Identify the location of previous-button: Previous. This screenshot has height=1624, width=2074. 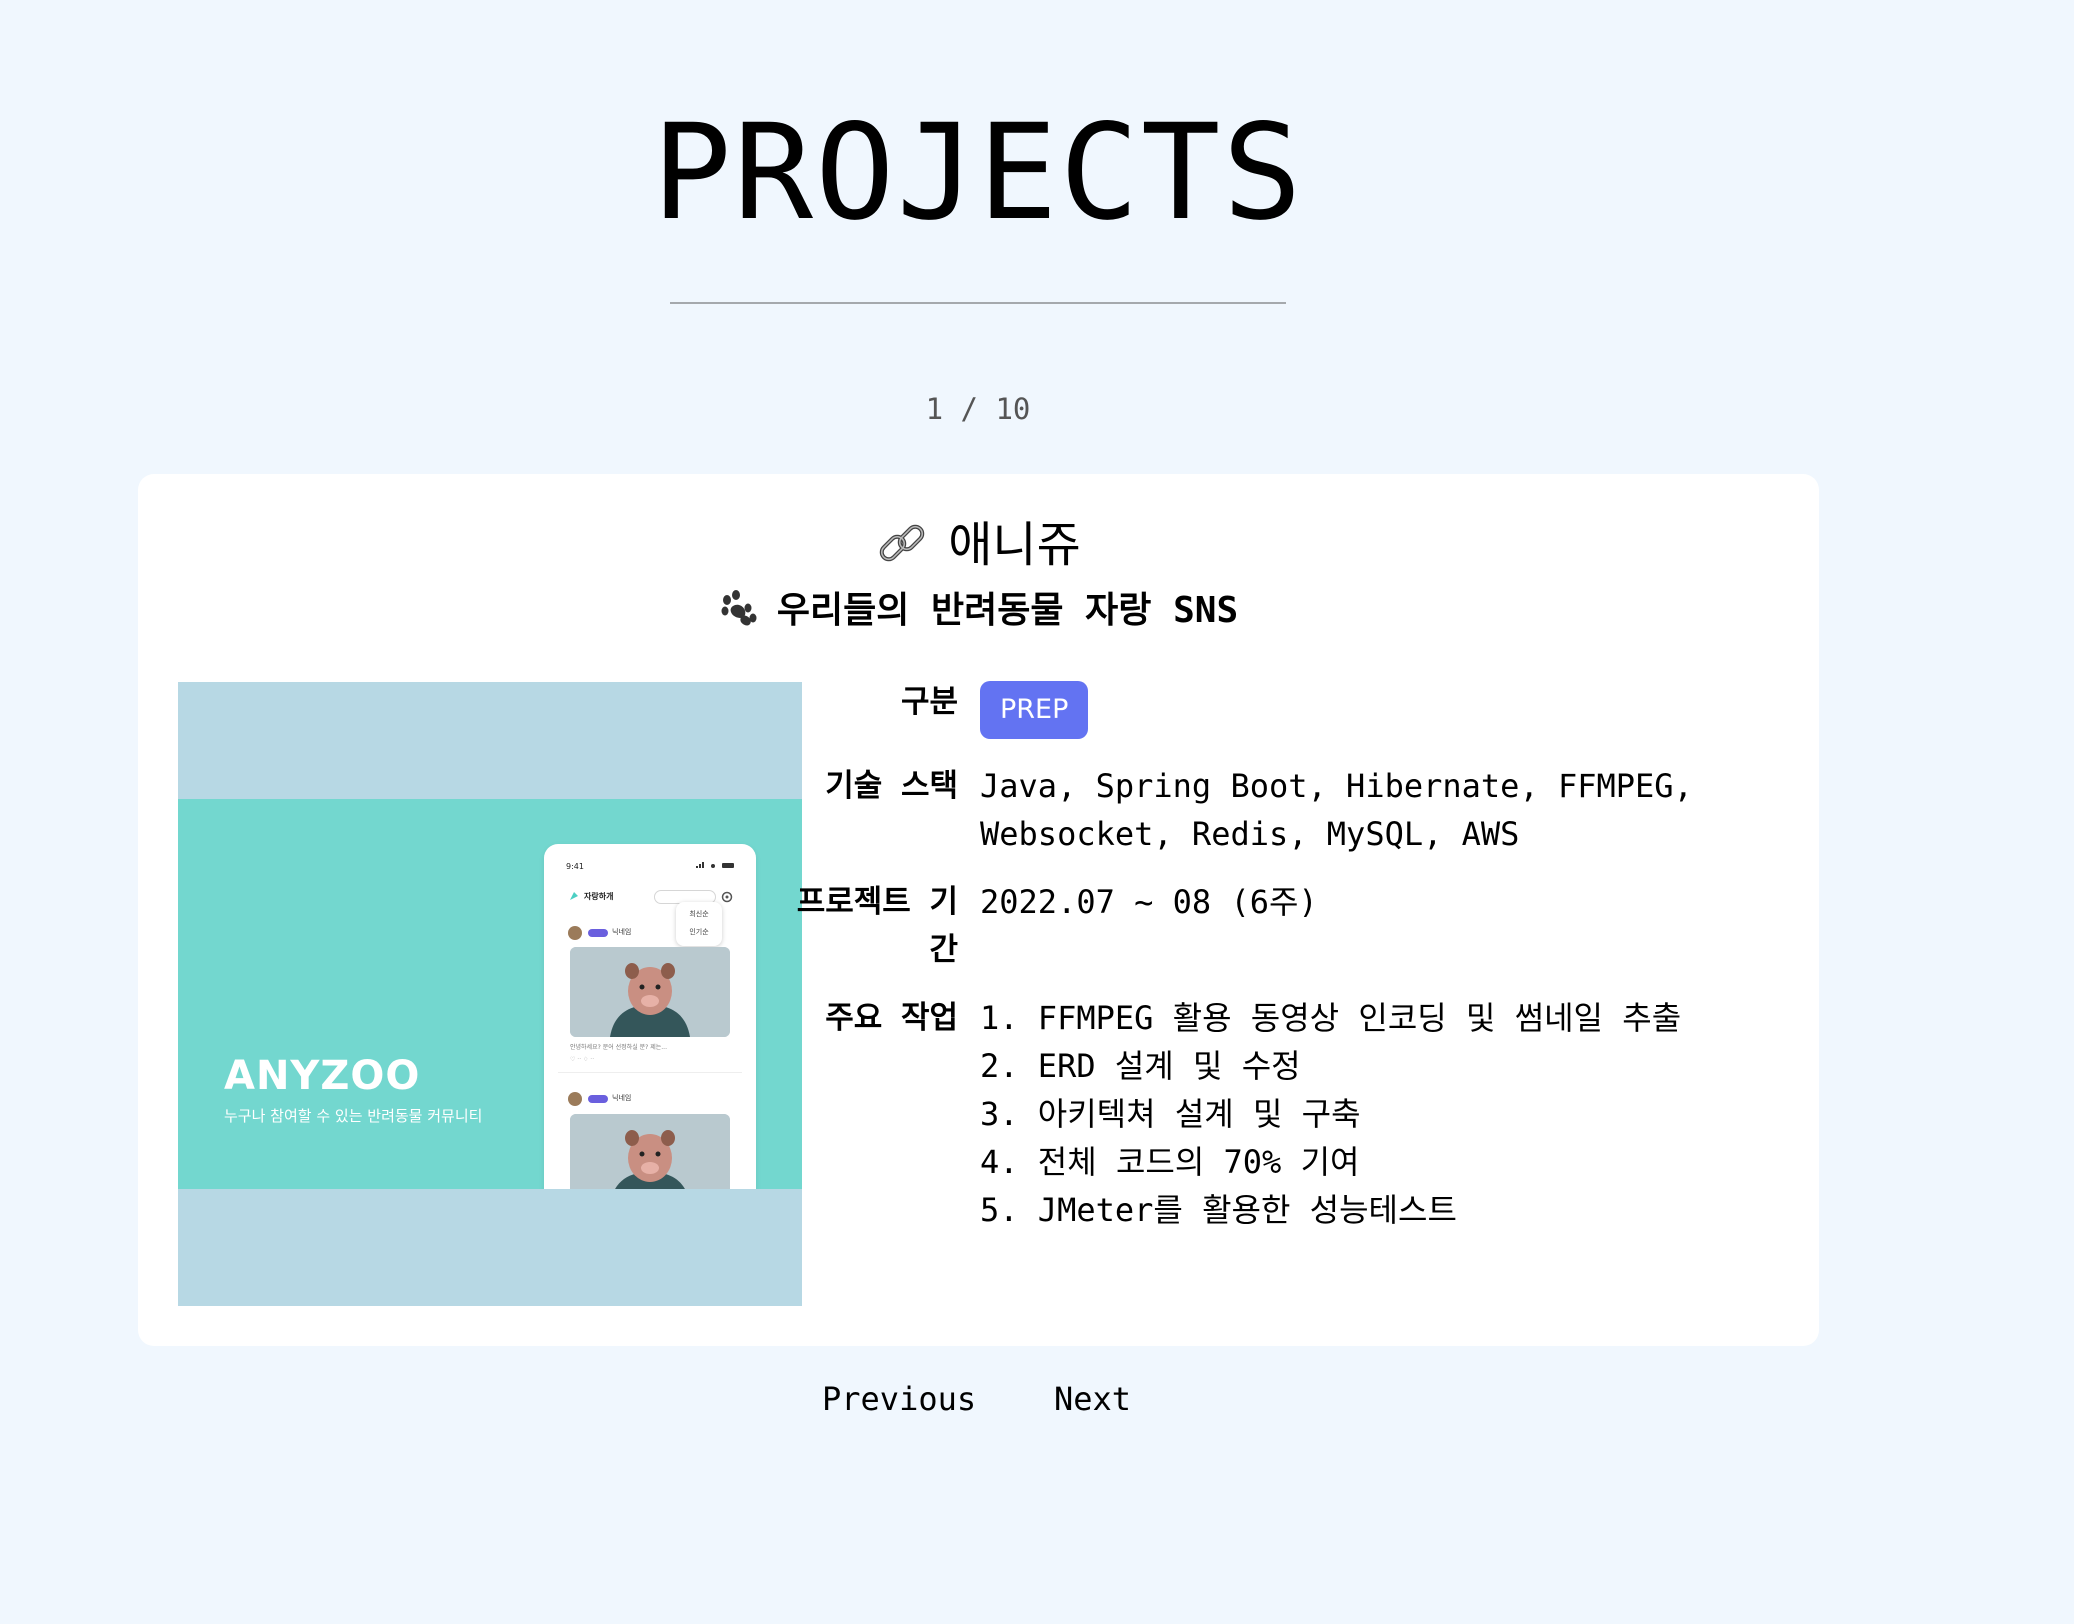
(899, 1399).